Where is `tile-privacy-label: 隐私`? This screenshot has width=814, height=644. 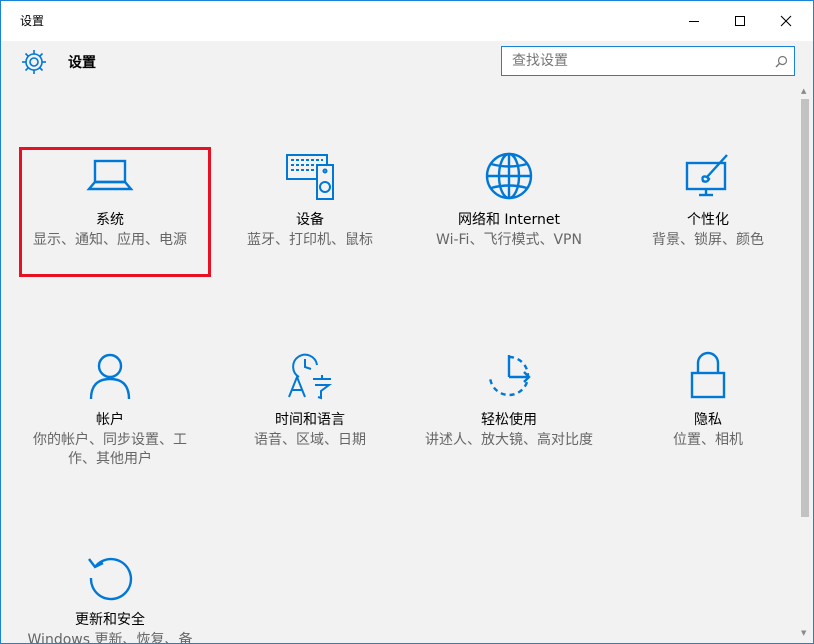
tile-privacy-label: 隐私 is located at coordinates (708, 420).